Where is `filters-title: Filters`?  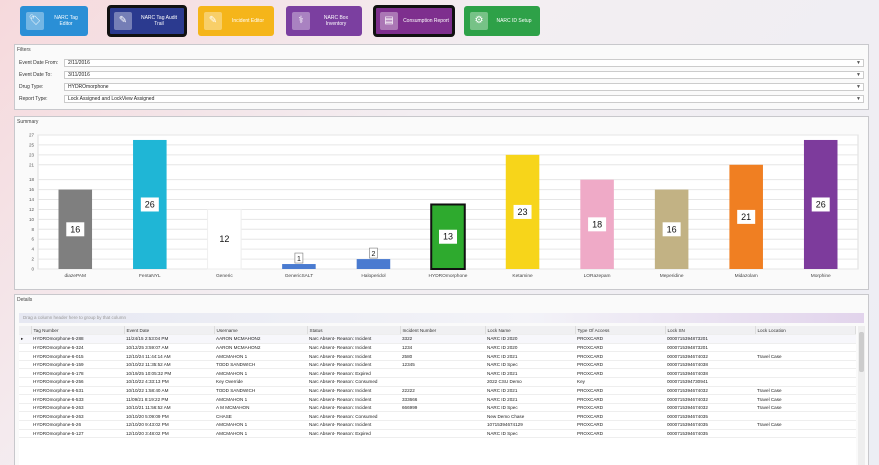 filters-title: Filters is located at coordinates (24, 50).